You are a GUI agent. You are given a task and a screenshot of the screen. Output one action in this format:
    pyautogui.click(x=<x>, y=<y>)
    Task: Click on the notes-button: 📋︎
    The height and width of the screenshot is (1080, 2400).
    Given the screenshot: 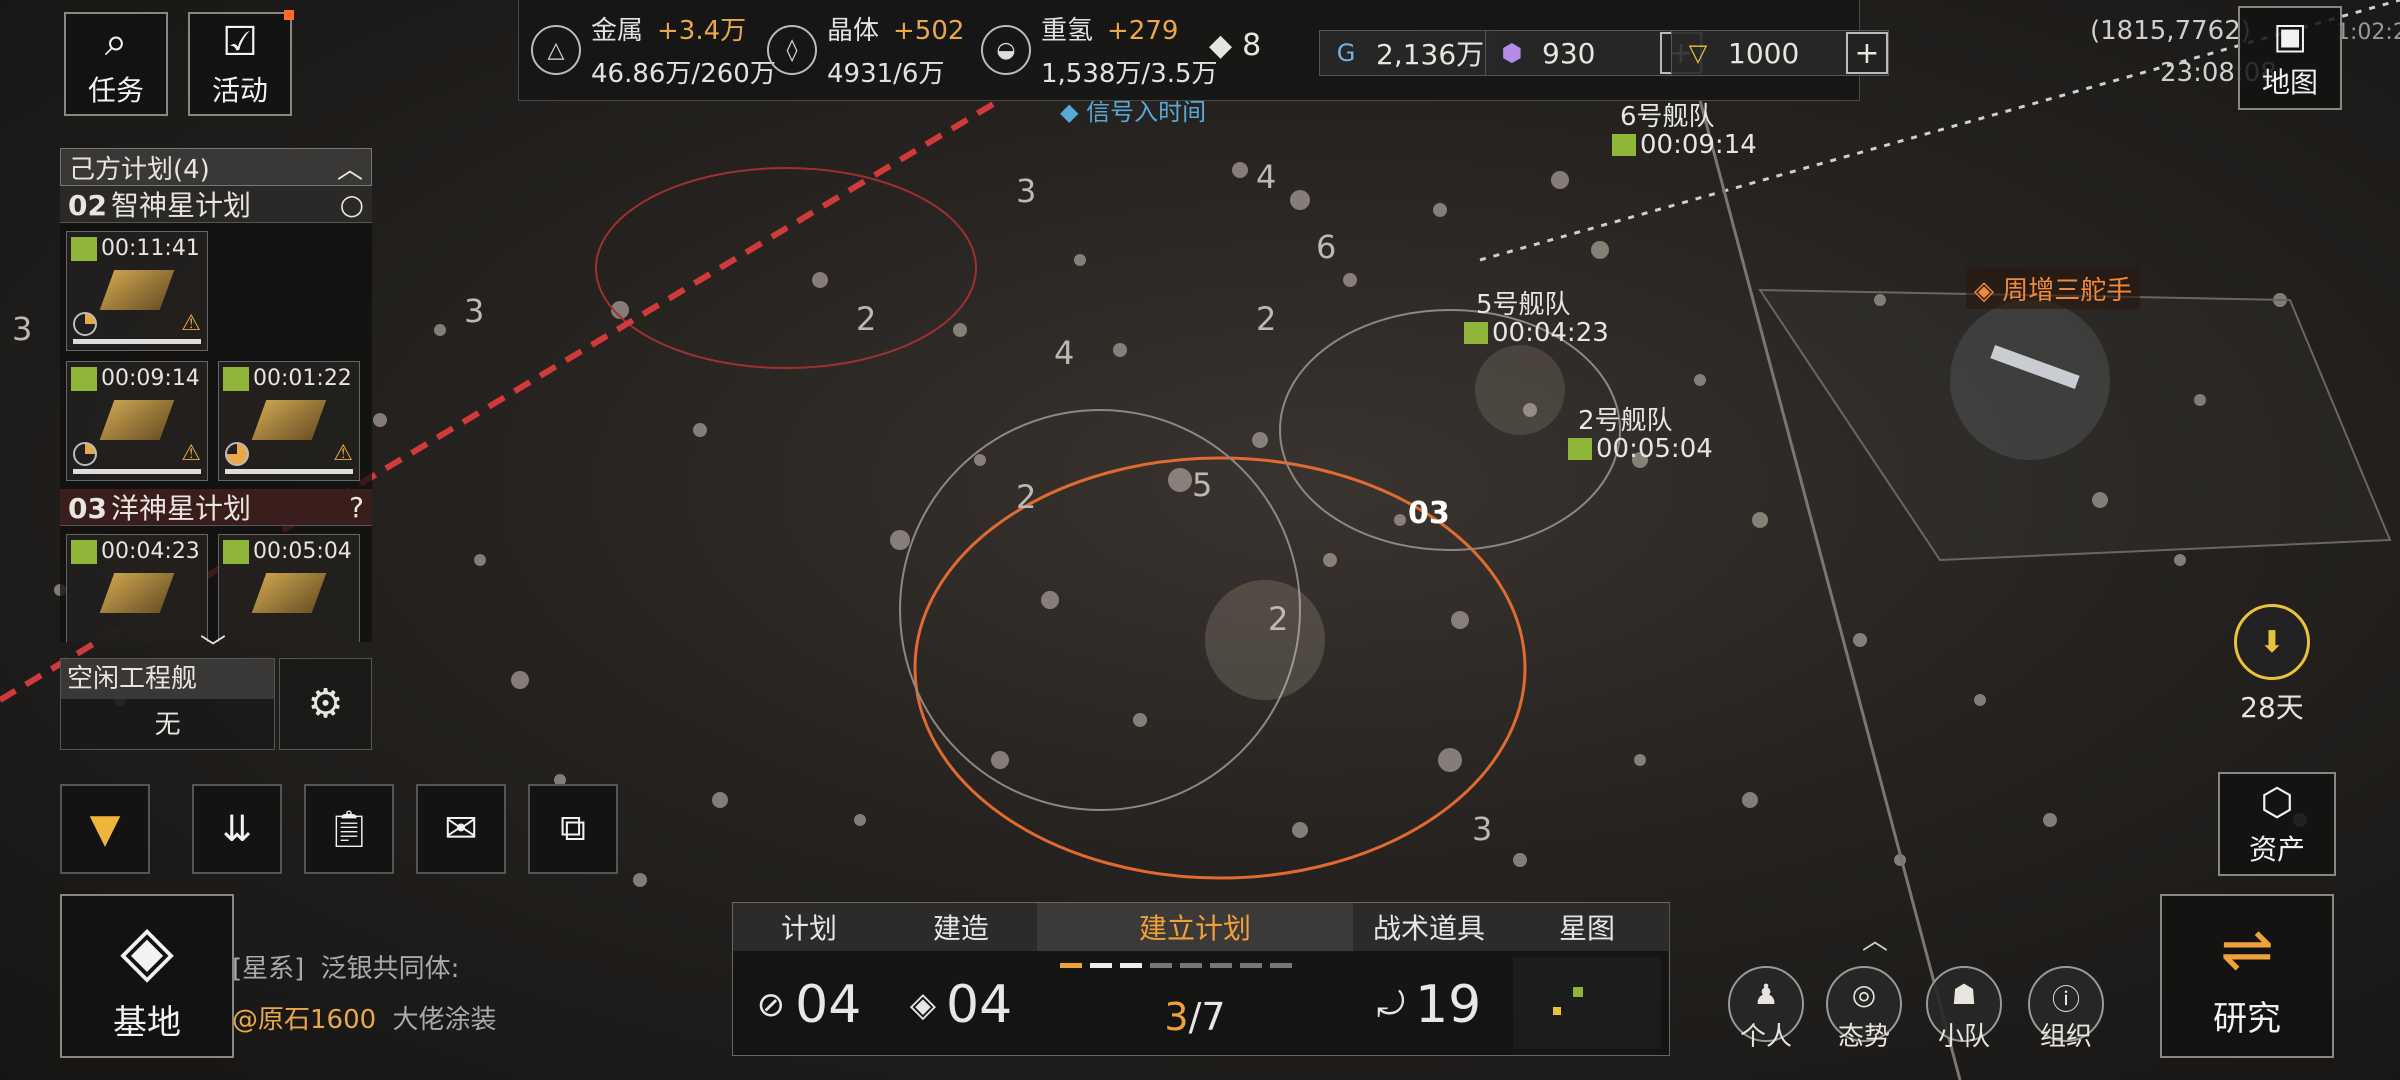 What is the action you would take?
    pyautogui.click(x=349, y=829)
    